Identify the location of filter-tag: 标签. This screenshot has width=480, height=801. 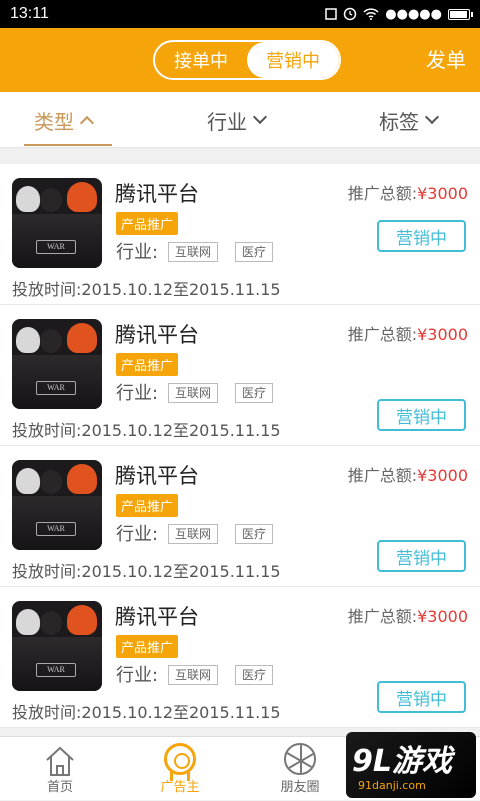
(409, 120).